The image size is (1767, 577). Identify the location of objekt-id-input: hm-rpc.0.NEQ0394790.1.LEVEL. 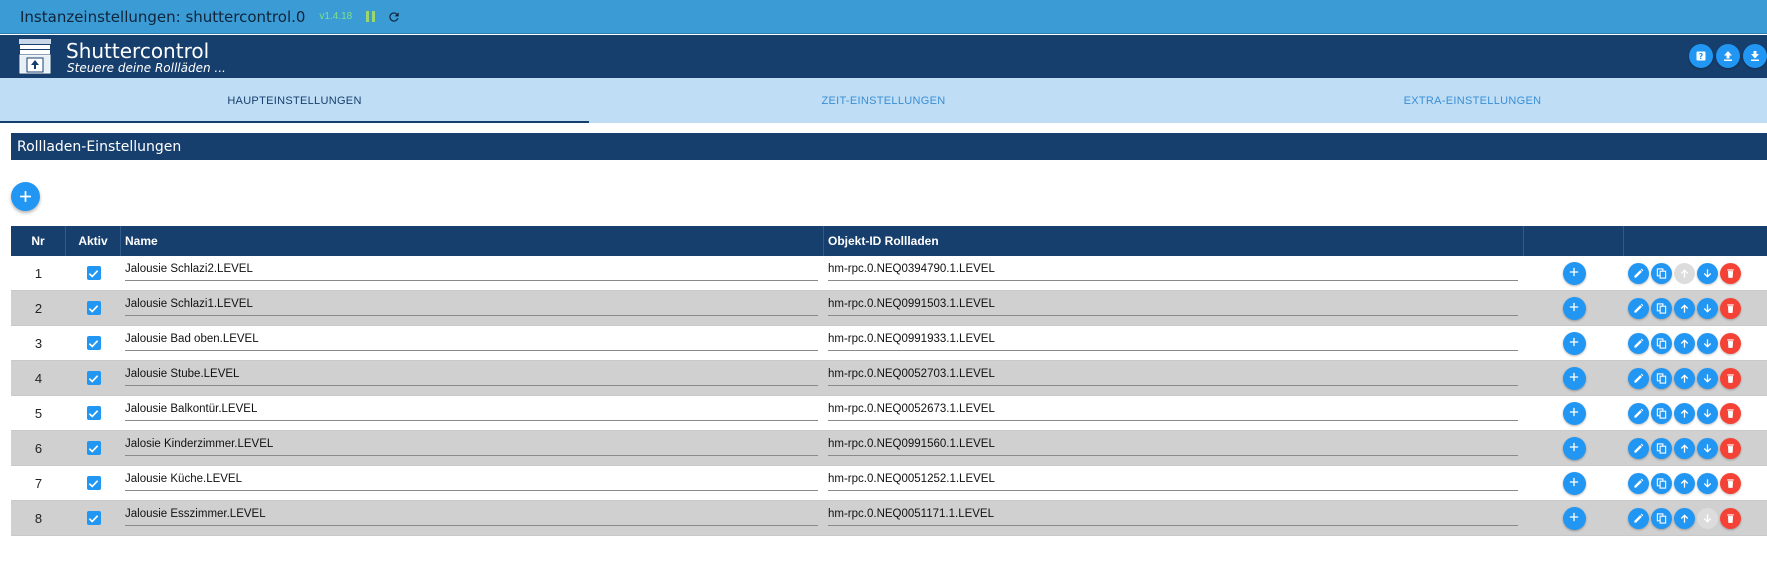
(1173, 271).